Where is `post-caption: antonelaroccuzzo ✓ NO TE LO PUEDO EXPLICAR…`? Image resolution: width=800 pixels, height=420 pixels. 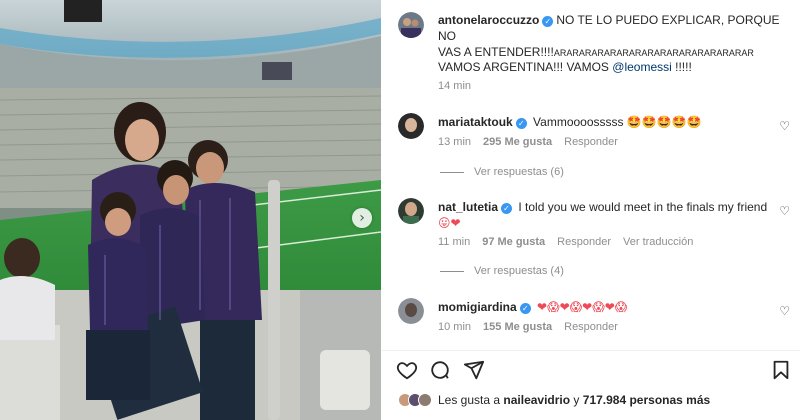 post-caption: antonelaroccuzzo ✓ NO TE LO PUEDO EXPLICAR… is located at coordinates (613, 36).